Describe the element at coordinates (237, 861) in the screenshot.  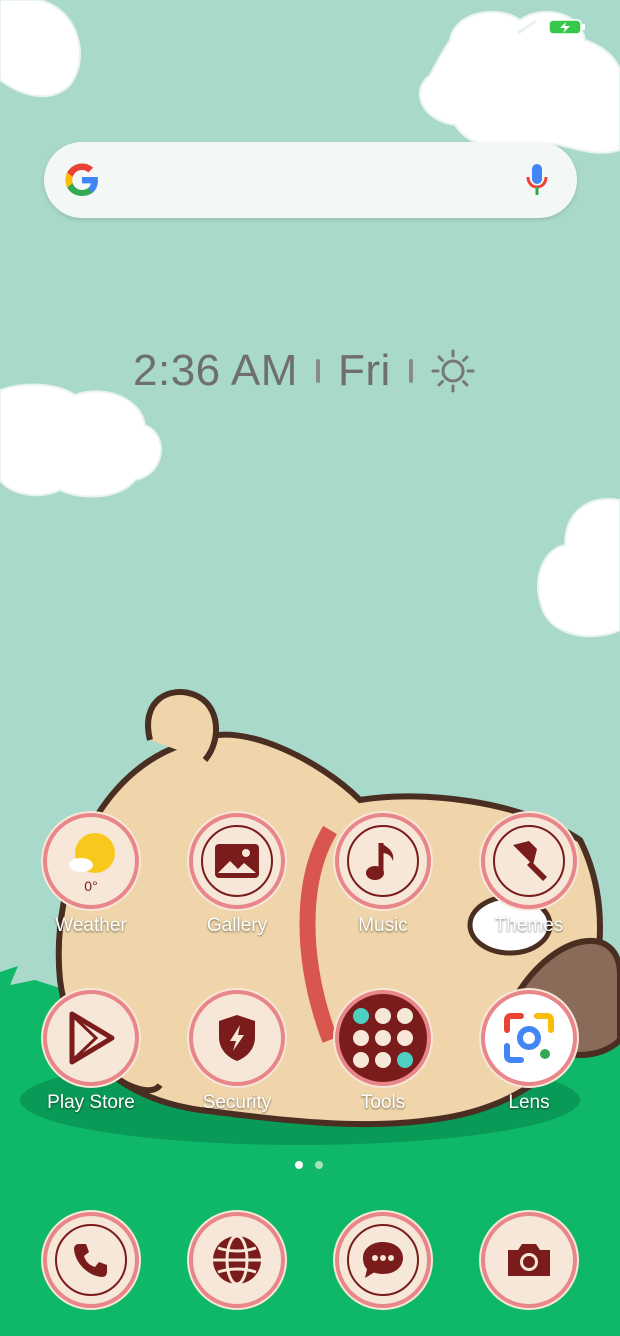
I see `gallery-icon` at that location.